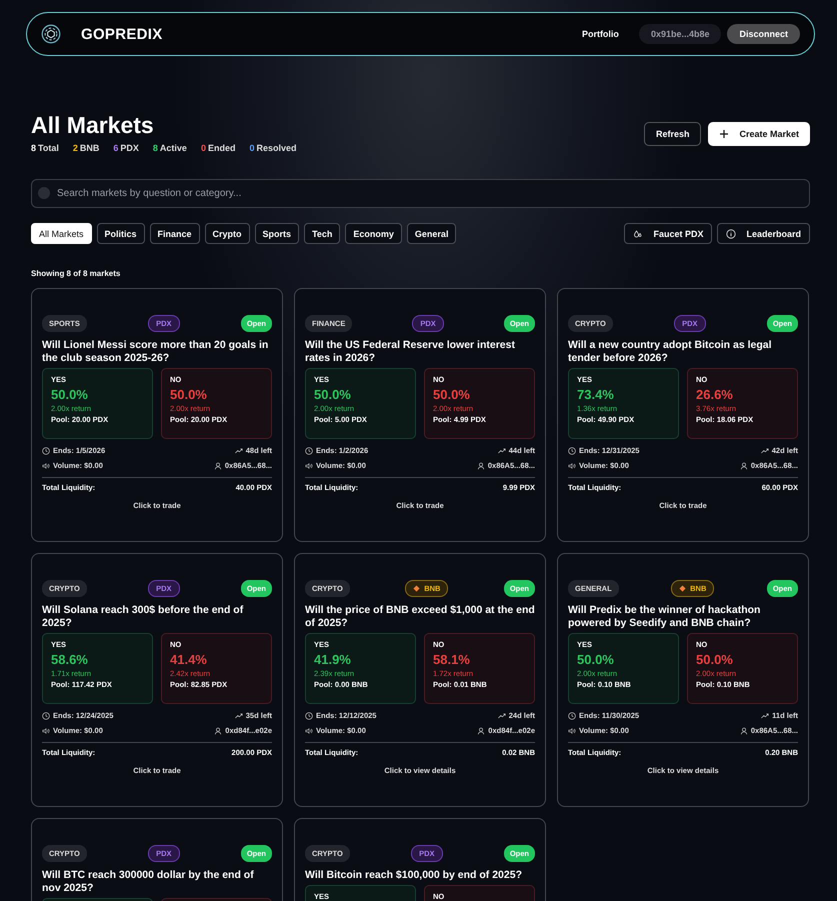 The height and width of the screenshot is (901, 837). I want to click on info-icon, so click(731, 233).